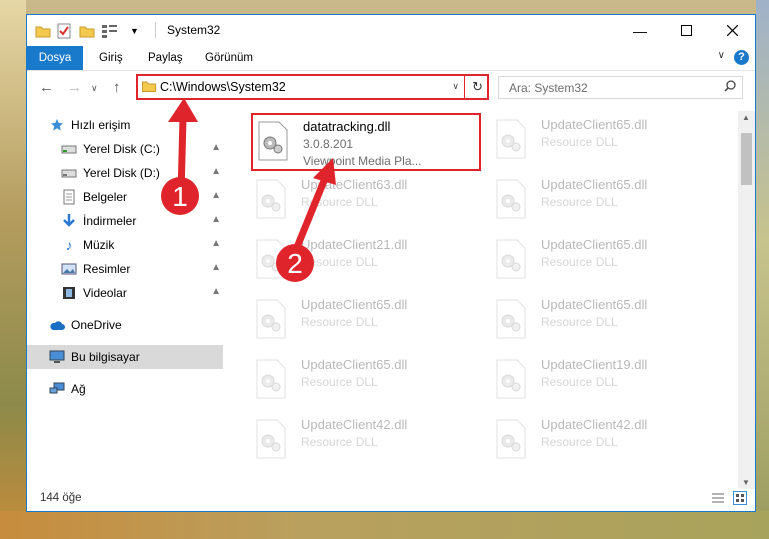  Describe the element at coordinates (295, 263) in the screenshot. I see `step2-number: 2` at that location.